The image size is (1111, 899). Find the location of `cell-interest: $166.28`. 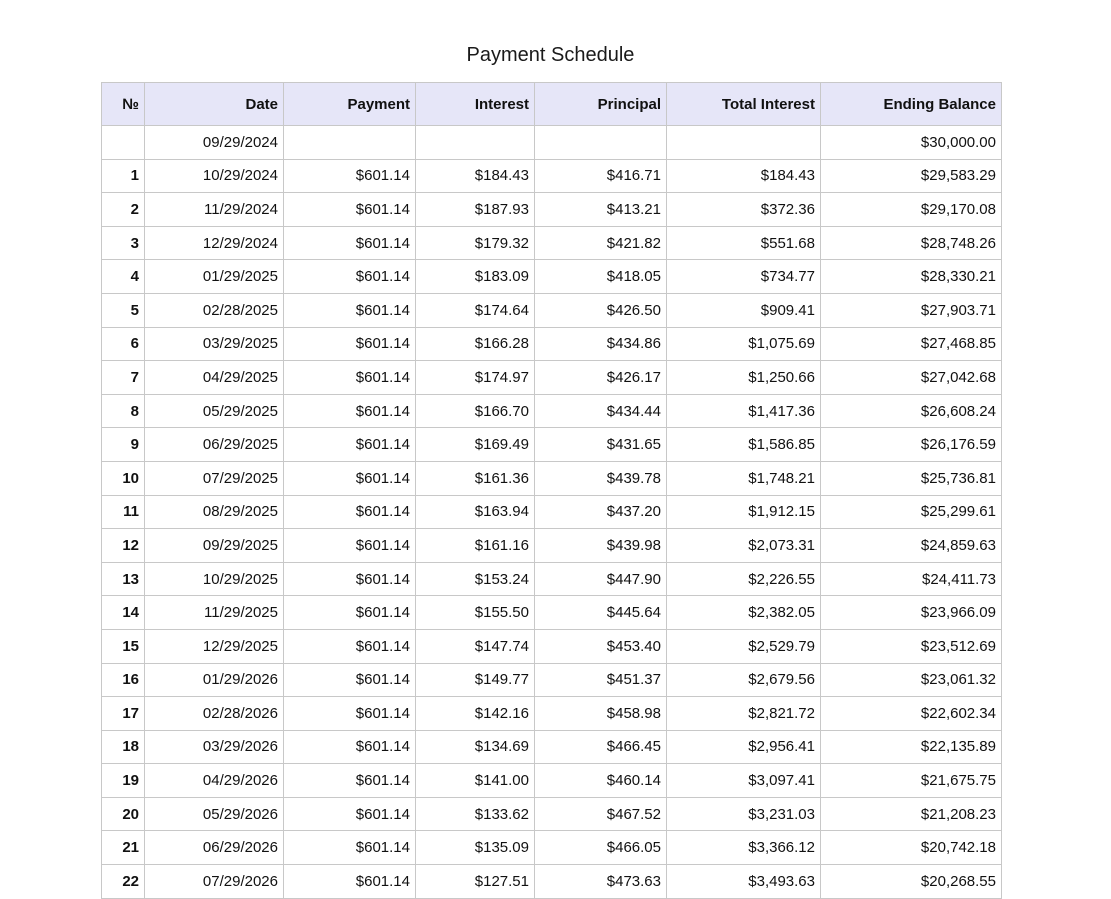

cell-interest: $166.28 is located at coordinates (475, 344).